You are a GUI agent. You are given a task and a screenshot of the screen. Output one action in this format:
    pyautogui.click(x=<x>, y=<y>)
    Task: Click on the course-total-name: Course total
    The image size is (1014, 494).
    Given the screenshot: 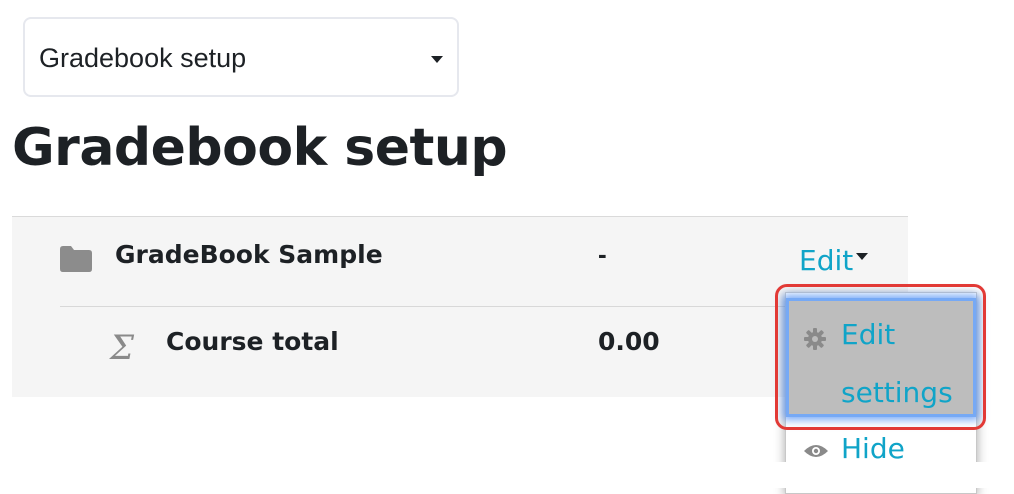 What is the action you would take?
    pyautogui.click(x=252, y=341)
    